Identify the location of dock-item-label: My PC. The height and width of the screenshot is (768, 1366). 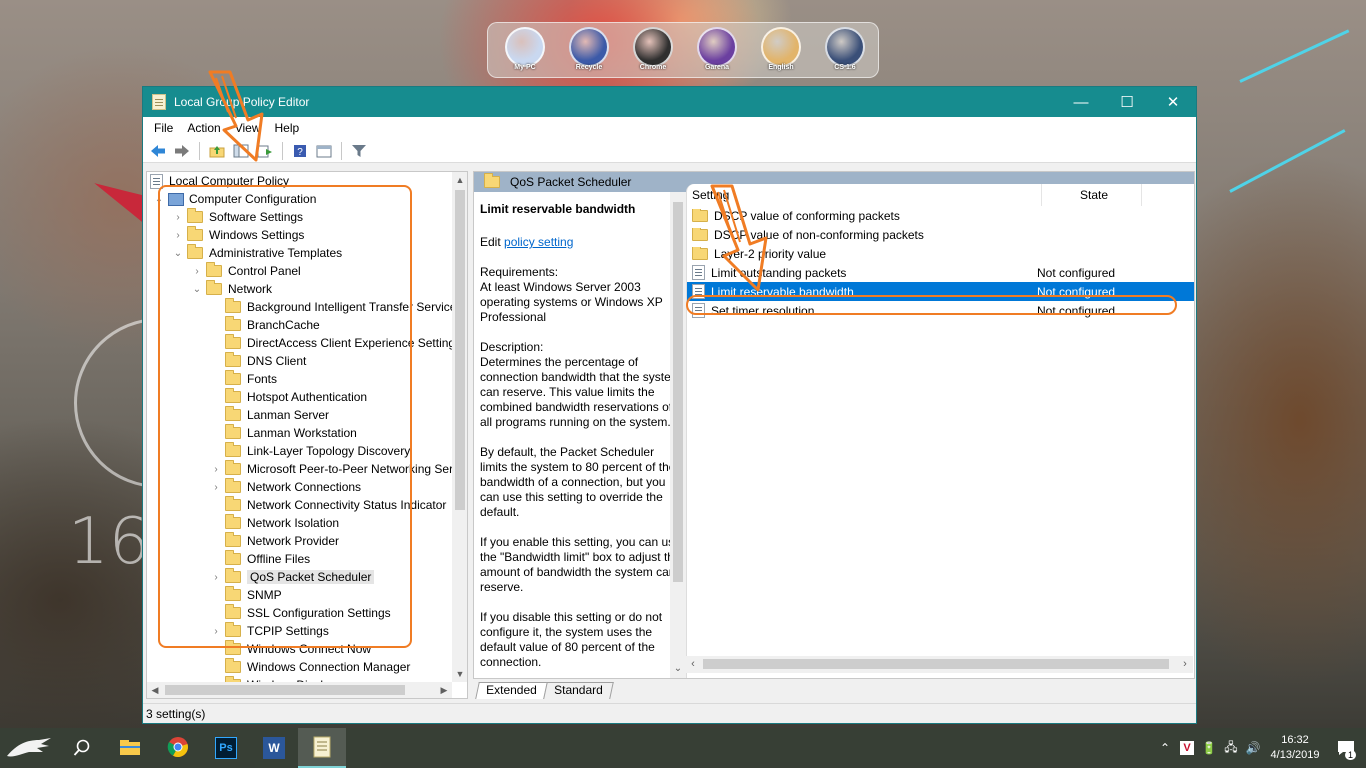
(525, 67).